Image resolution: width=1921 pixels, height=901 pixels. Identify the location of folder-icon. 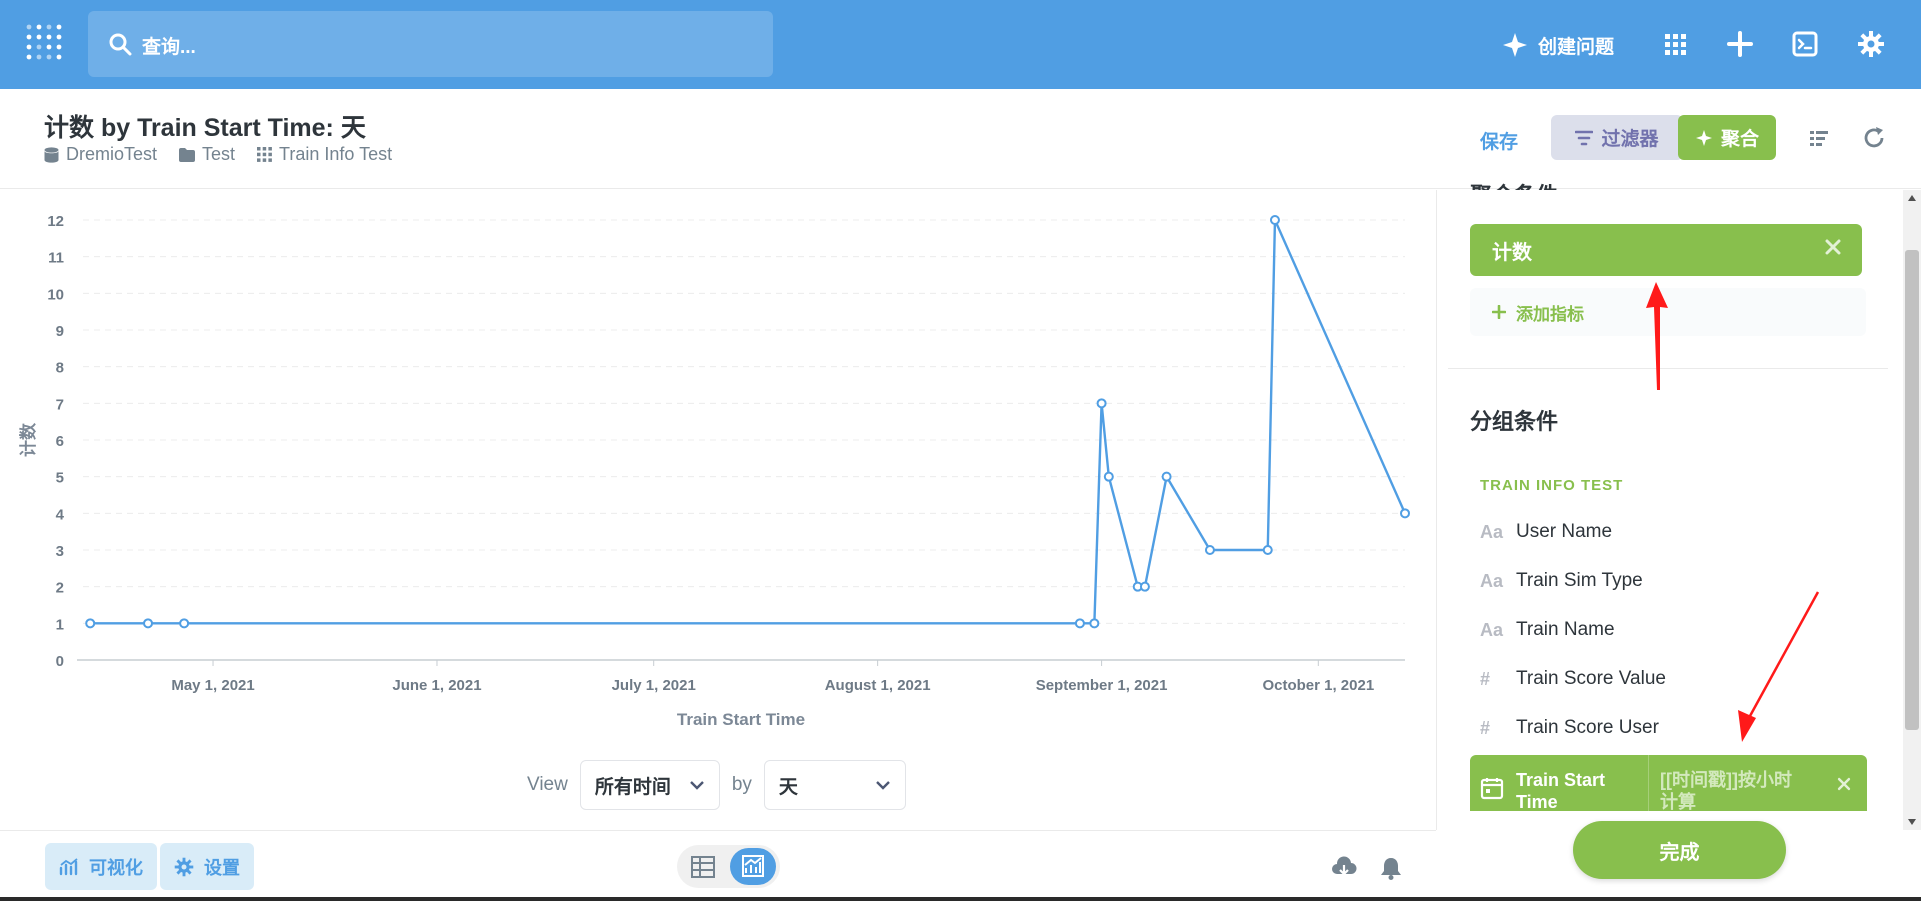
(187, 154).